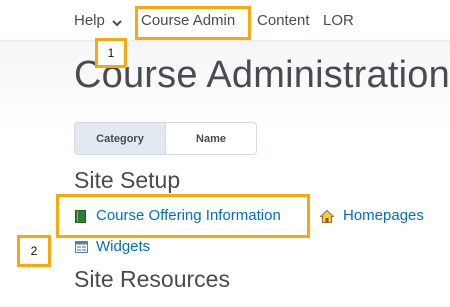  I want to click on section-title-site-resources: Site Resources, so click(152, 279).